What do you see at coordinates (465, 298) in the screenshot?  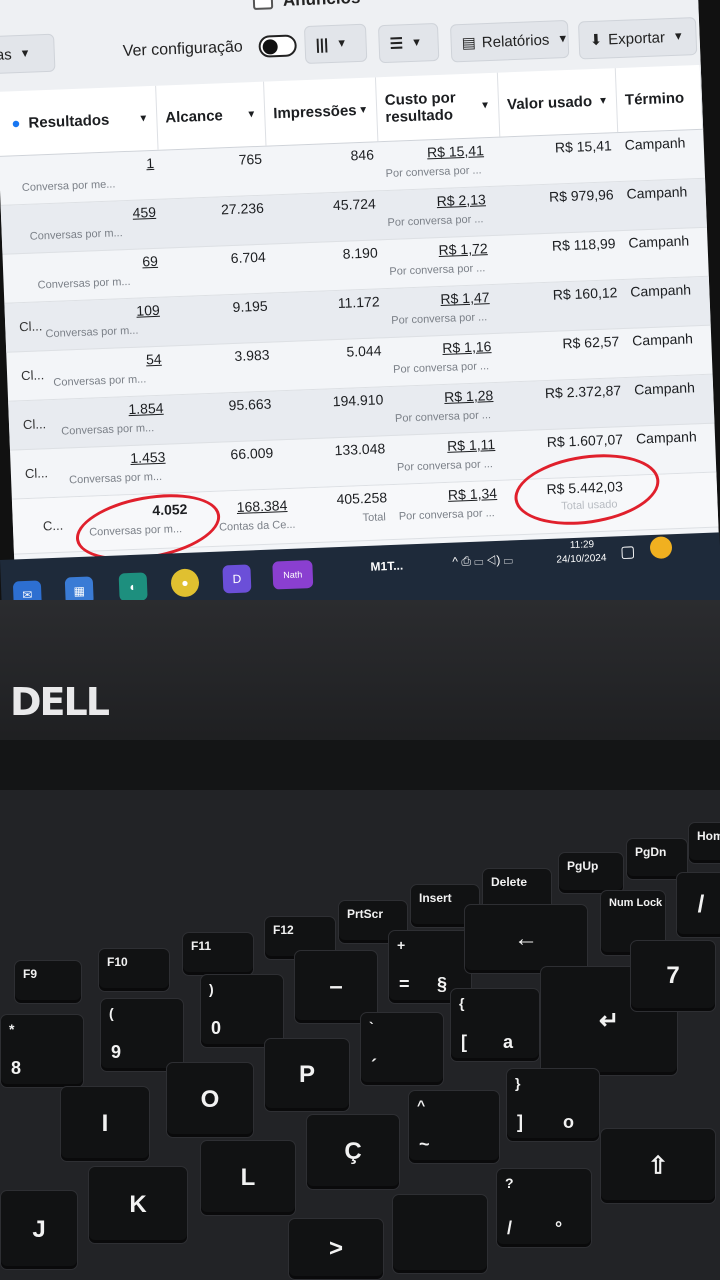 I see `cost-value: R$ 1,47` at bounding box center [465, 298].